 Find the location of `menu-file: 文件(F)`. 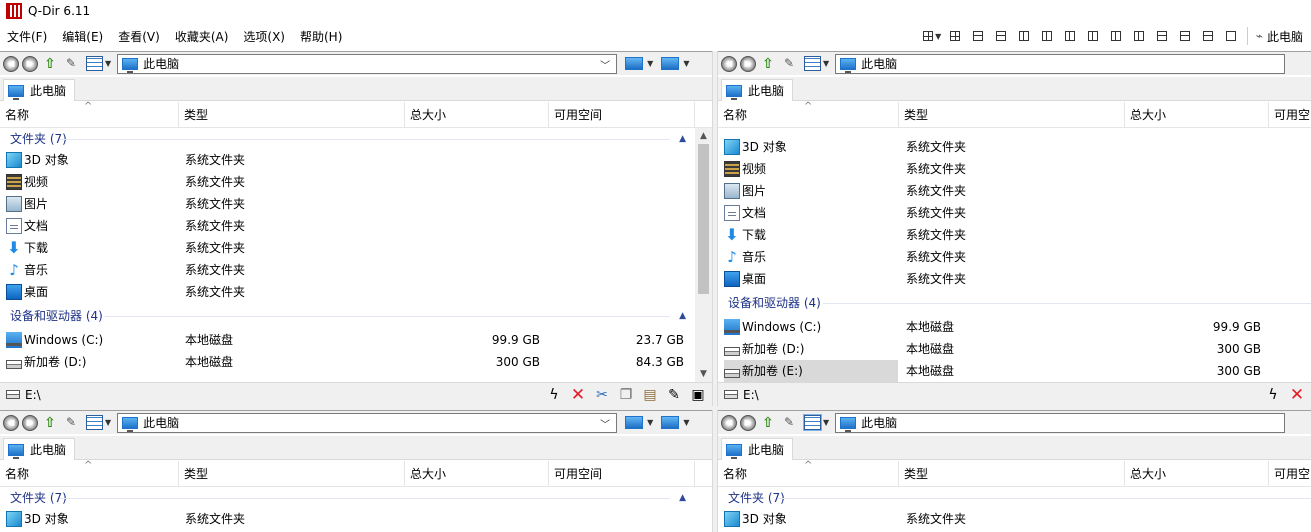

menu-file: 文件(F) is located at coordinates (27, 36).